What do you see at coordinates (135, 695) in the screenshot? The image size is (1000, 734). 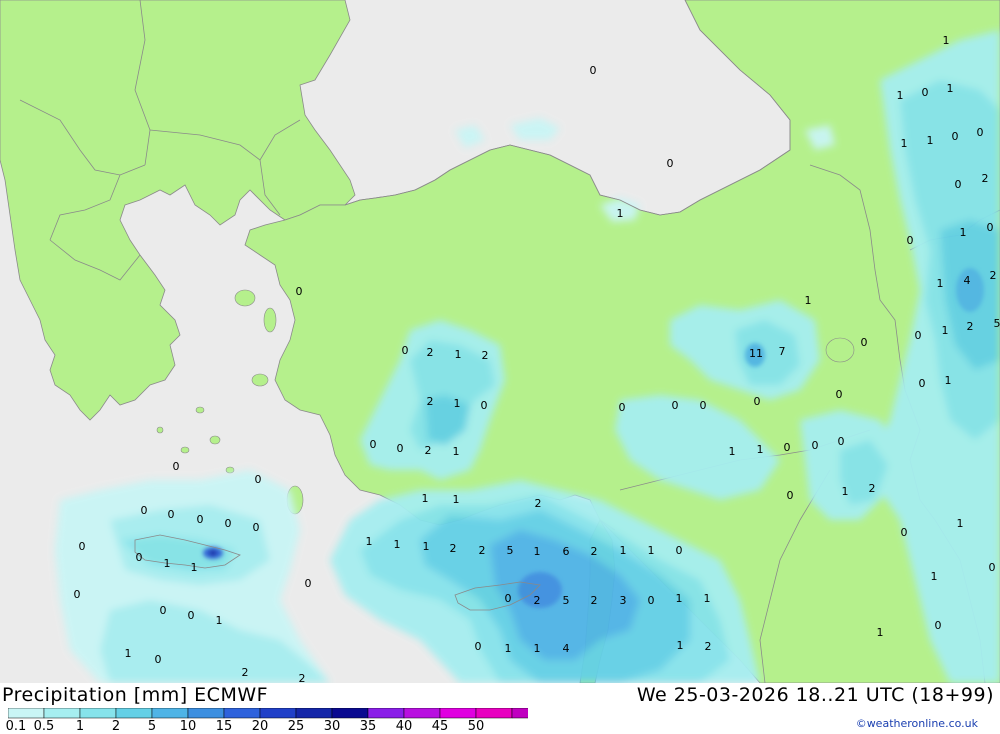 I see `map-title: Precipitation [mm] ECMWF` at bounding box center [135, 695].